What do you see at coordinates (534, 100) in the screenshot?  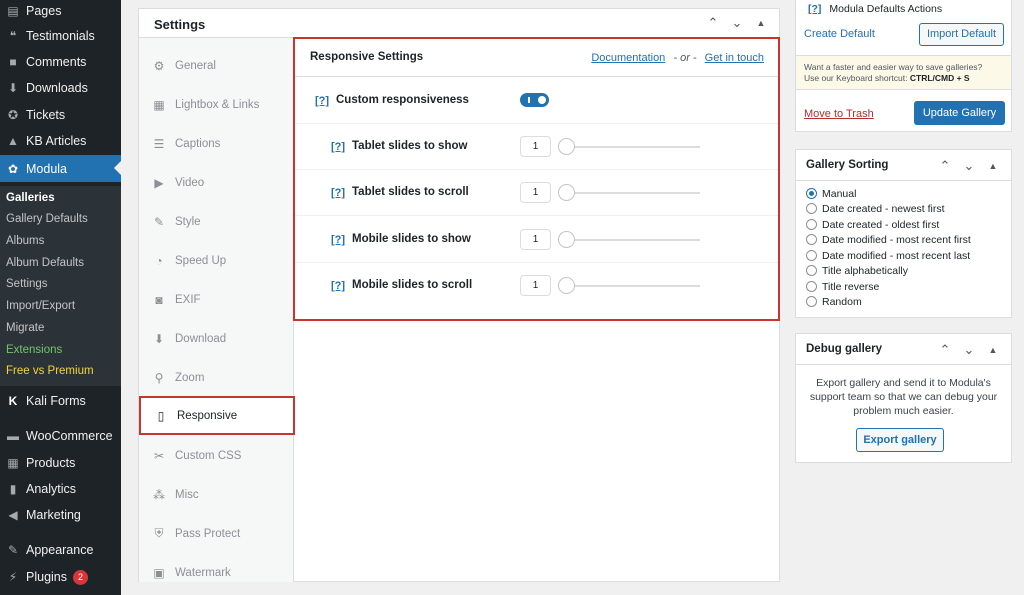 I see `custom-responsiveness-toggle` at bounding box center [534, 100].